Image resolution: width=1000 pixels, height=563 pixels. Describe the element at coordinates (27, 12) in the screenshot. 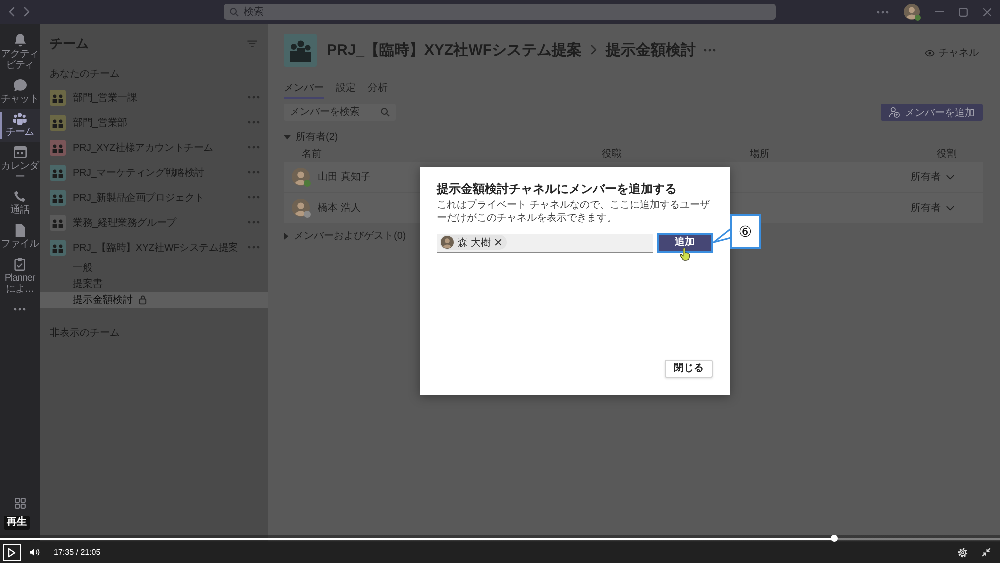

I see `forward-icon` at that location.